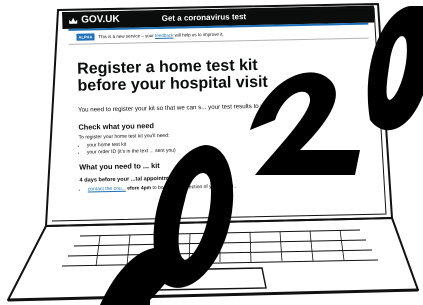 The height and width of the screenshot is (305, 423). What do you see at coordinates (395, 68) in the screenshot?
I see `digit-0-second` at bounding box center [395, 68].